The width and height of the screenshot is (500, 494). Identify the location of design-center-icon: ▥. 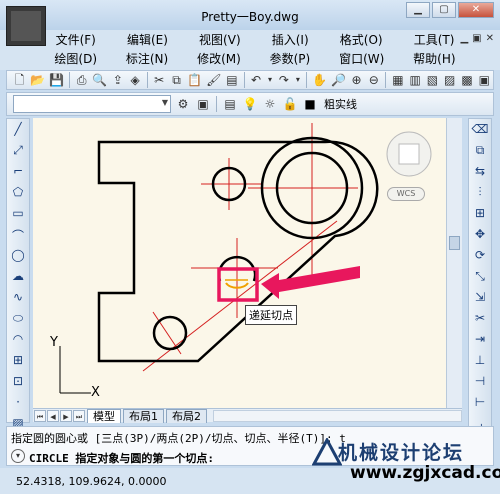
(415, 80).